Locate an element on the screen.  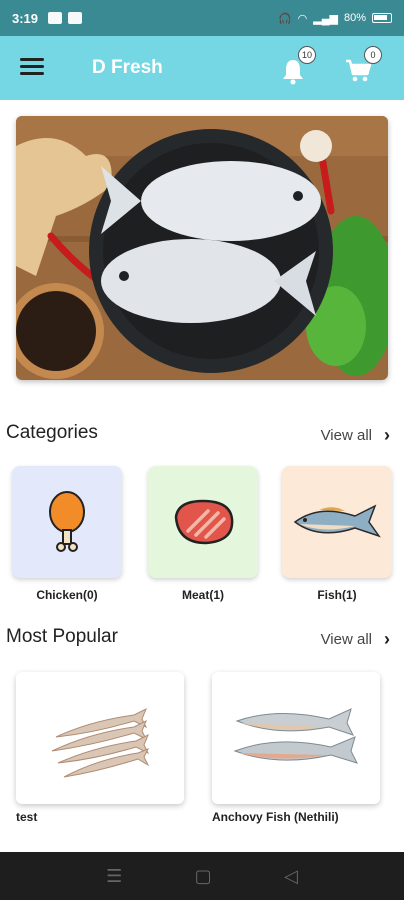
category-card-fish is located at coordinates (337, 522).